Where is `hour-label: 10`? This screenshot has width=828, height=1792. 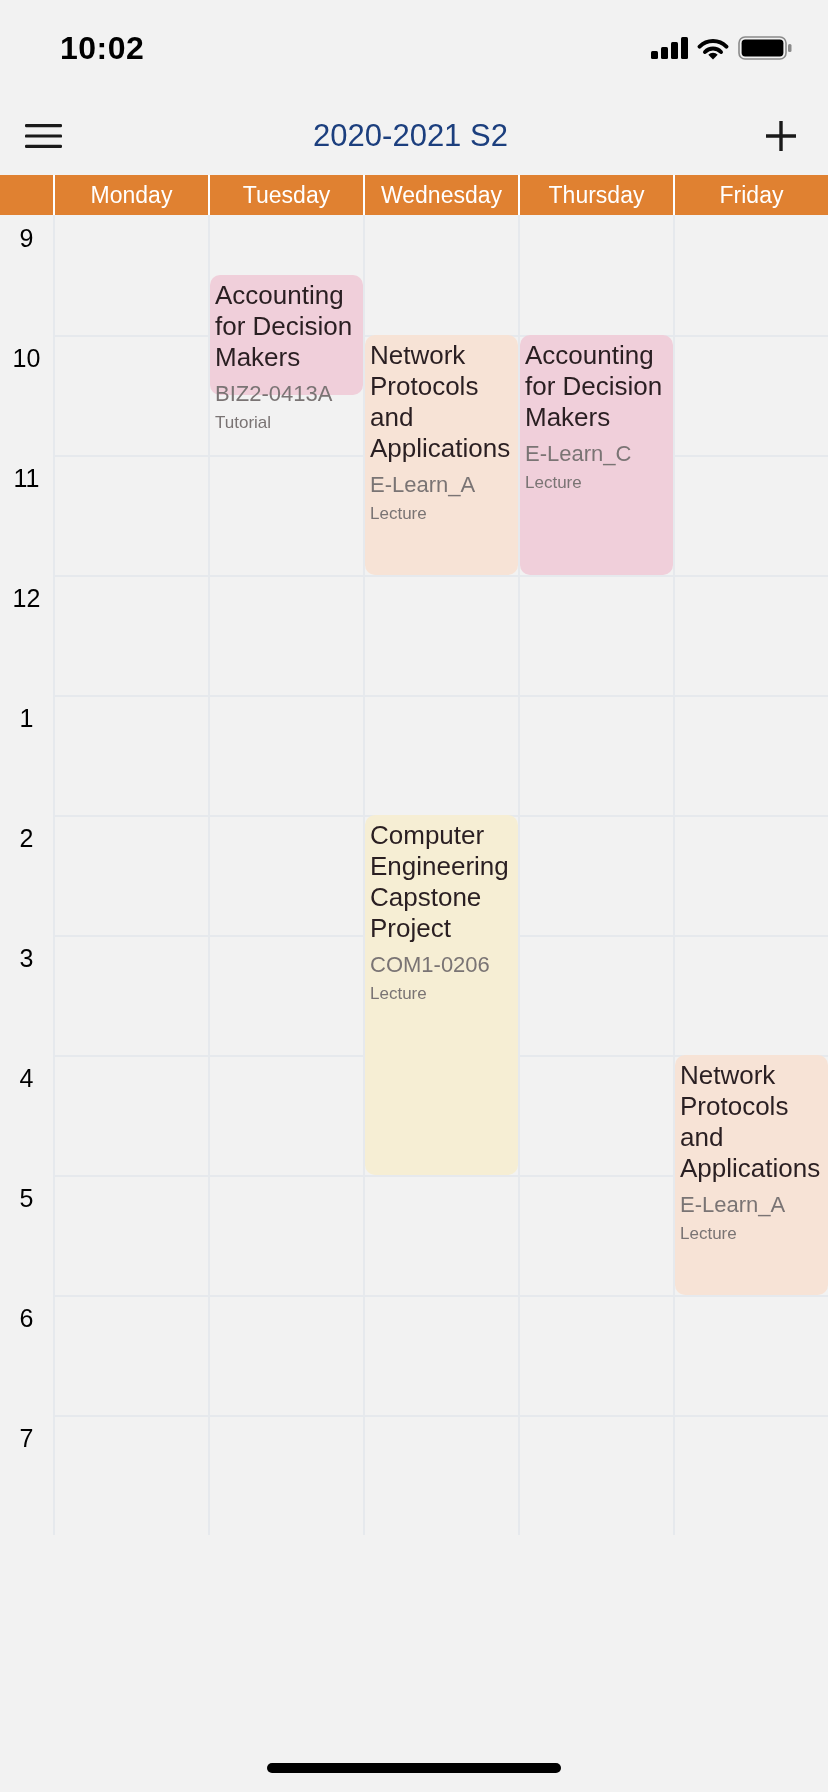 hour-label: 10 is located at coordinates (26, 358).